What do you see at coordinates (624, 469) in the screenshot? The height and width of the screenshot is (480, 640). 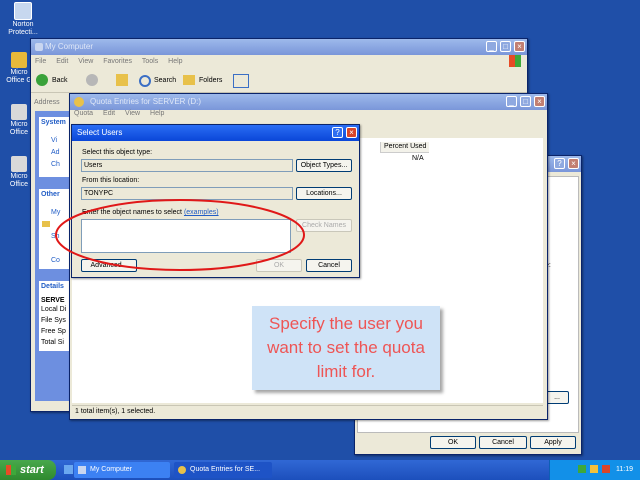 I see `clock: 11:19` at bounding box center [624, 469].